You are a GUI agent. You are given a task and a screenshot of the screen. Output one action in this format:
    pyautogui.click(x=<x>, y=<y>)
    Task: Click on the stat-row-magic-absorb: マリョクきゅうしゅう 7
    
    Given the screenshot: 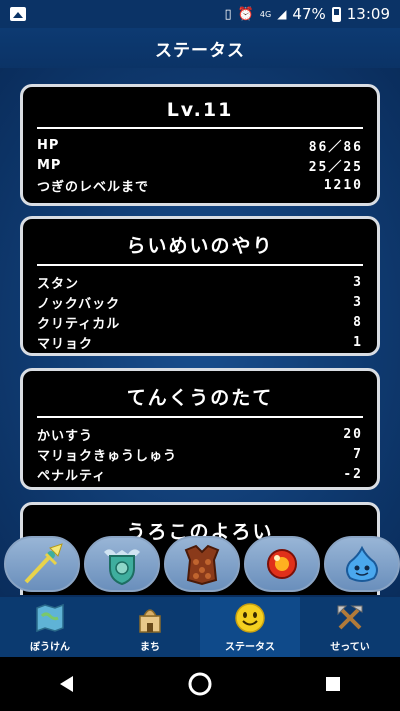 What is the action you would take?
    pyautogui.click(x=200, y=454)
    